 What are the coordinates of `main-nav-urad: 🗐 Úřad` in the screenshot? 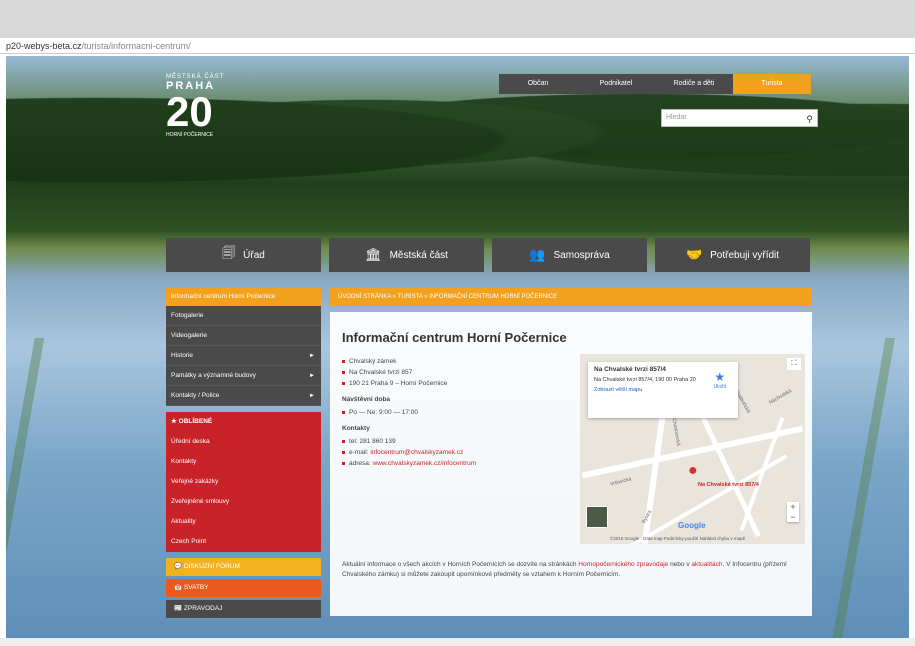 It's located at (243, 255).